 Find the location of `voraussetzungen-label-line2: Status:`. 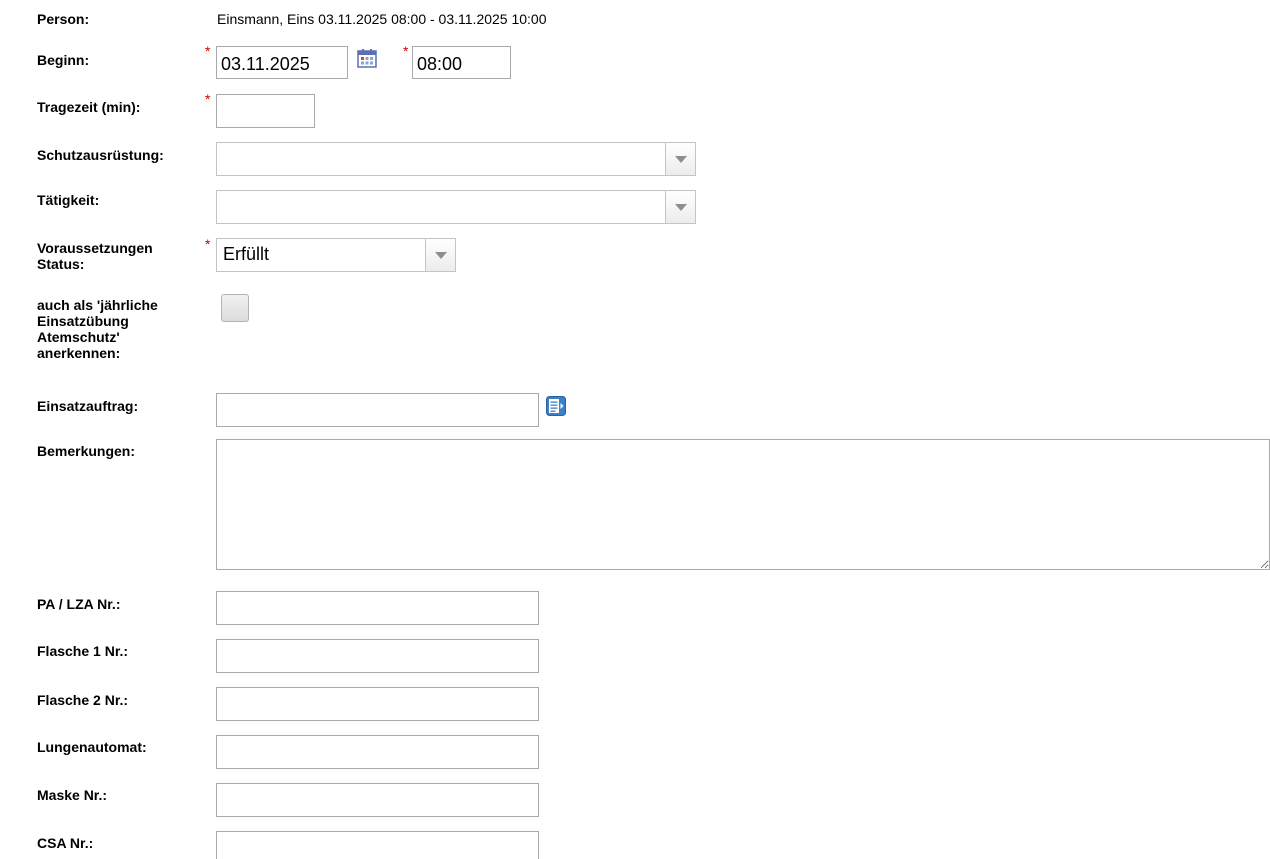

voraussetzungen-label-line2: Status: is located at coordinates (61, 264).